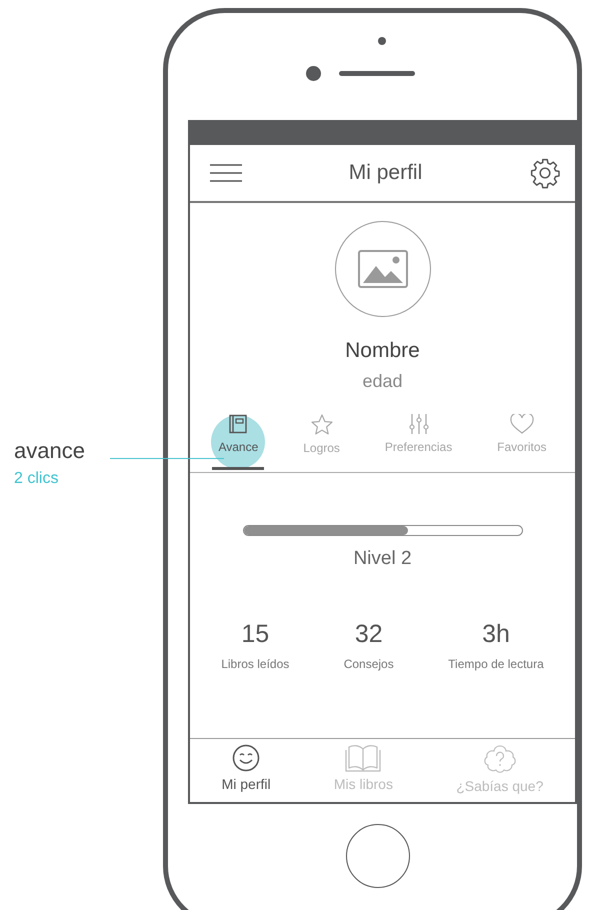 The height and width of the screenshot is (910, 594). What do you see at coordinates (382, 559) in the screenshot?
I see `level-label: Nivel 2` at bounding box center [382, 559].